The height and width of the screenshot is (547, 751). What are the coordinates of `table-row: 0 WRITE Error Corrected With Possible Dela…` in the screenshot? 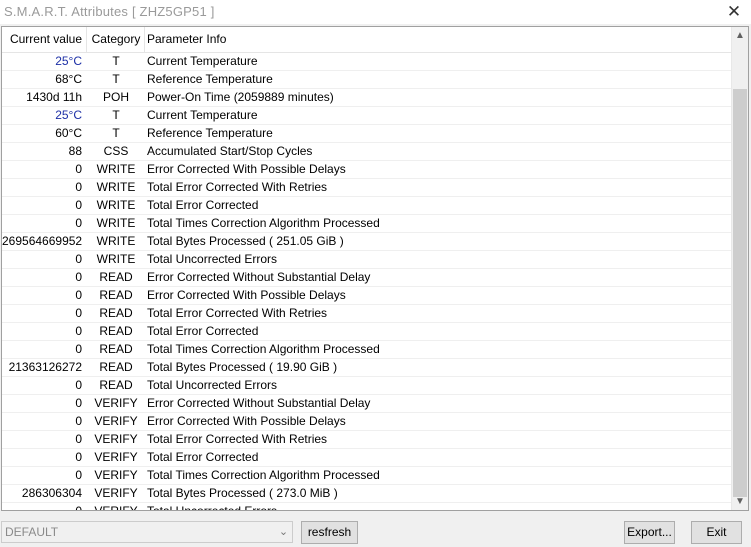 It's located at (367, 170).